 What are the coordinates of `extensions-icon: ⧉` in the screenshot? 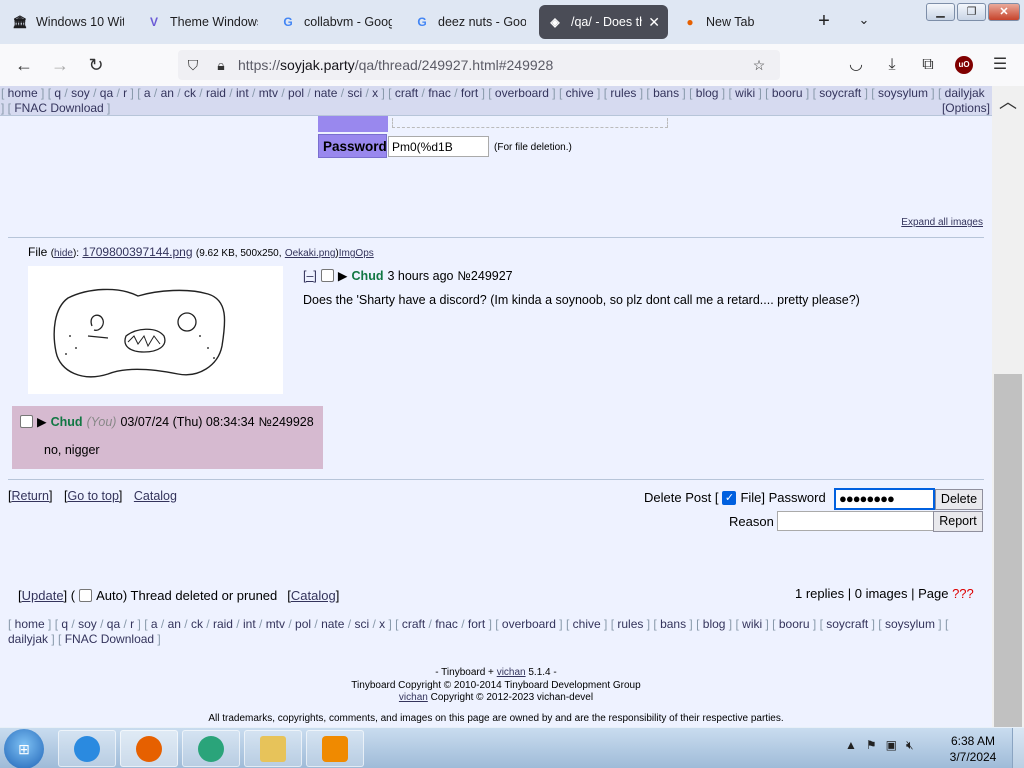 It's located at (928, 65).